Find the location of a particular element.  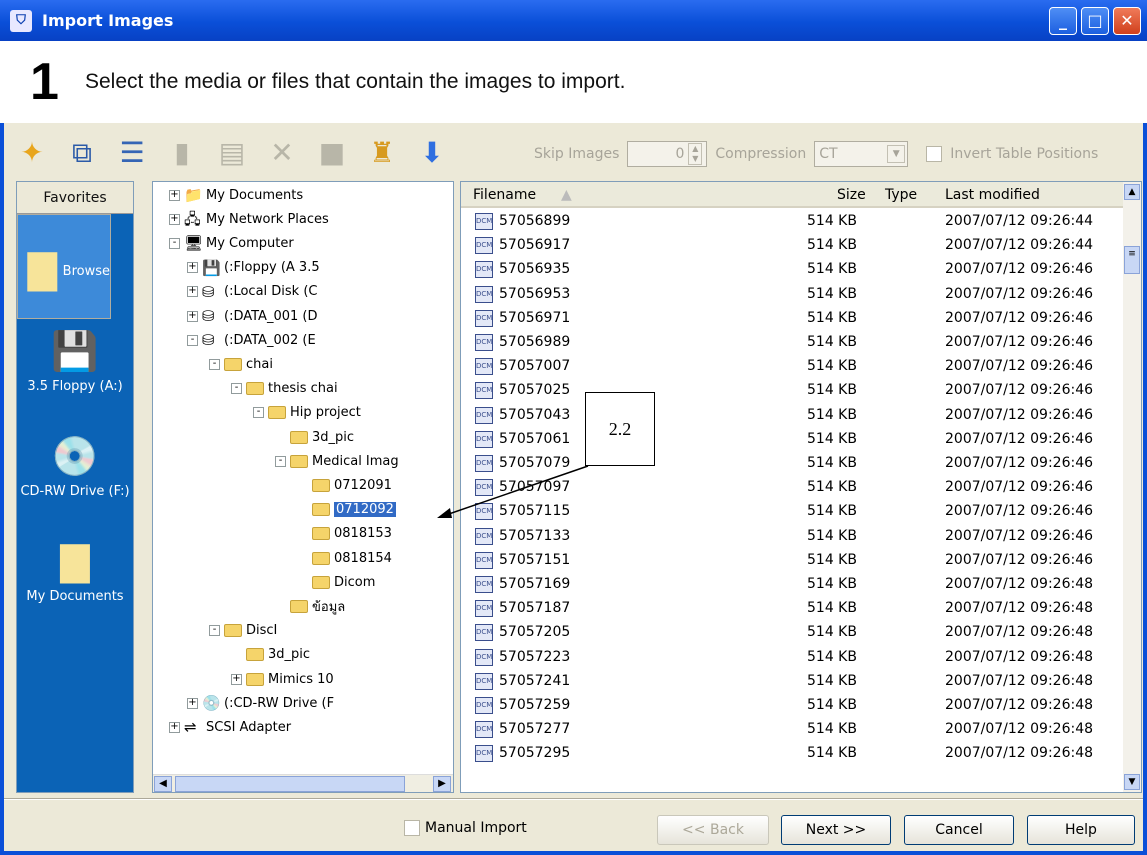

annotation-arrow is located at coordinates (513, 491).